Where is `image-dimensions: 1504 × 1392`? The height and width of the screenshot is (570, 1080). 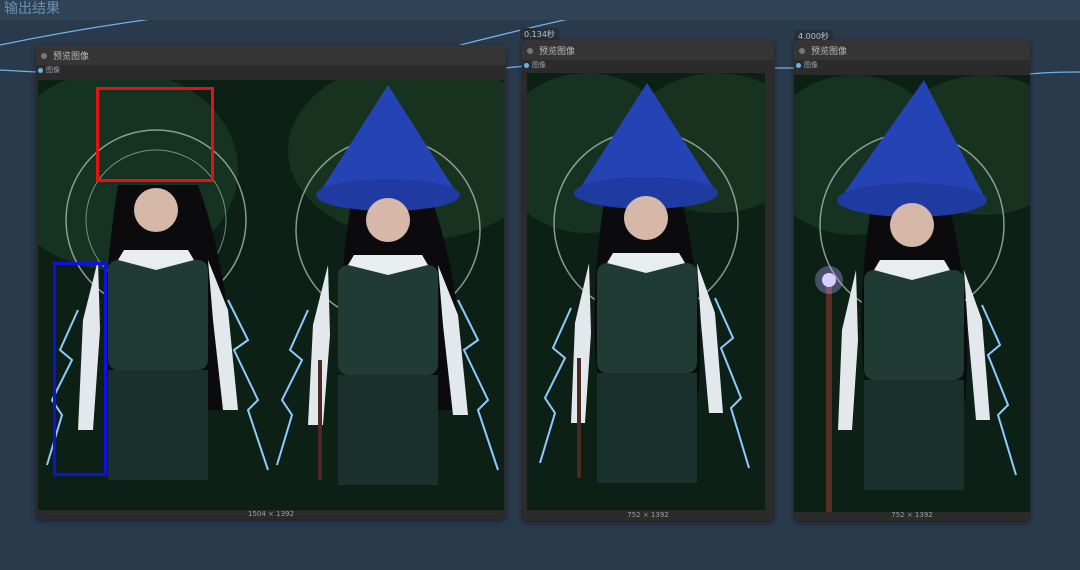 image-dimensions: 1504 × 1392 is located at coordinates (271, 514).